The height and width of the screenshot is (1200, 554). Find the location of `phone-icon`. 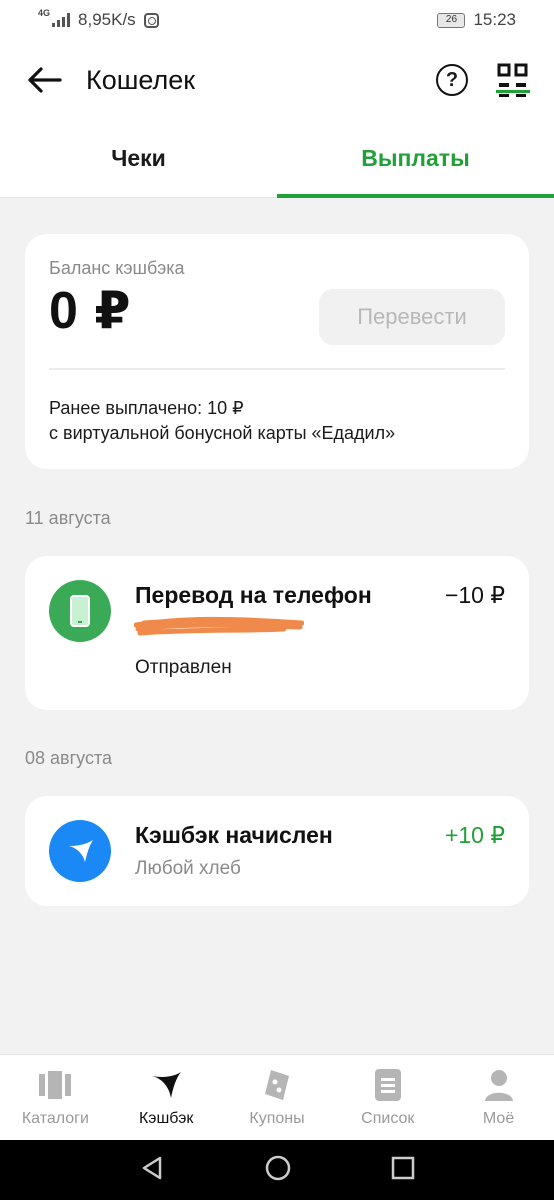

phone-icon is located at coordinates (80, 611).